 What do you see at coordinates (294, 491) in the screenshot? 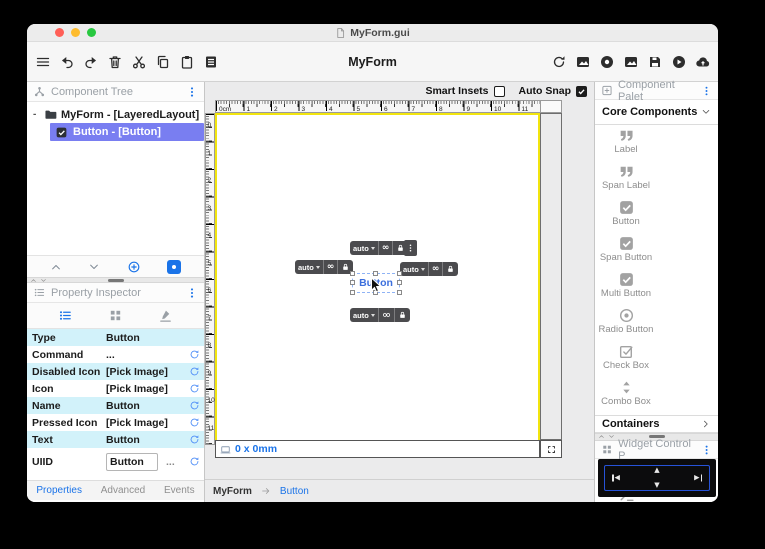
I see `breadcrumb-item-button: Button` at bounding box center [294, 491].